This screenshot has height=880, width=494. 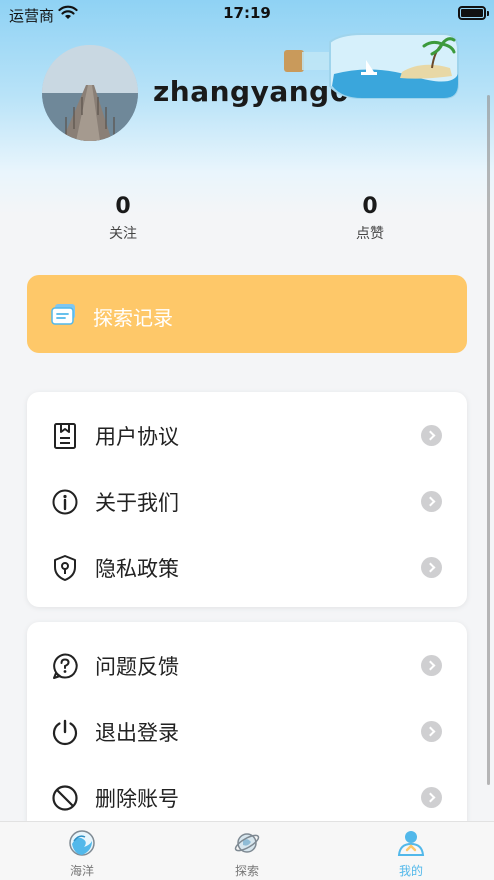 What do you see at coordinates (65, 798) in the screenshot?
I see `prohibited-icon` at bounding box center [65, 798].